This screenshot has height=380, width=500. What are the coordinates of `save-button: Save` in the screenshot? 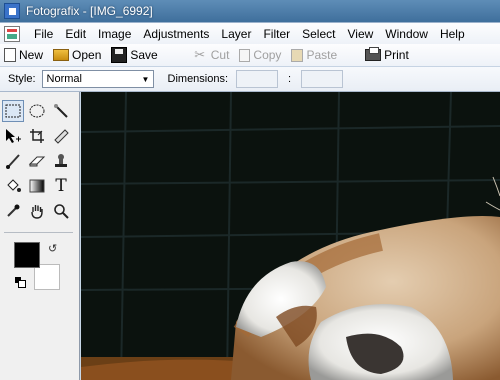 It's located at (134, 55).